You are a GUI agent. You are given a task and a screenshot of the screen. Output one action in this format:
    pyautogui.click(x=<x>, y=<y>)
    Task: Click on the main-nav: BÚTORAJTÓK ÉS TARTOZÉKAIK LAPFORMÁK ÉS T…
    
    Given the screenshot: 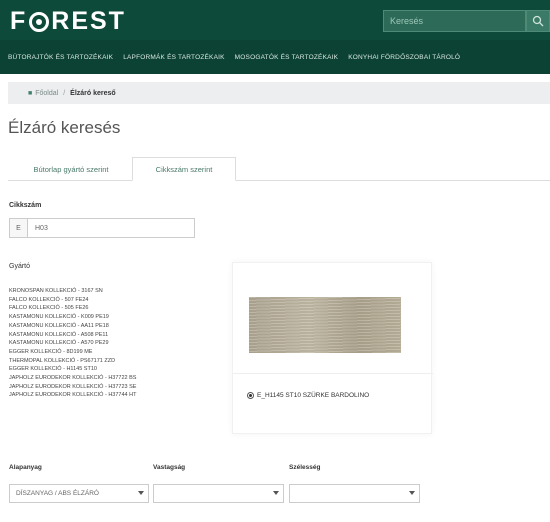 What is the action you would take?
    pyautogui.click(x=275, y=57)
    